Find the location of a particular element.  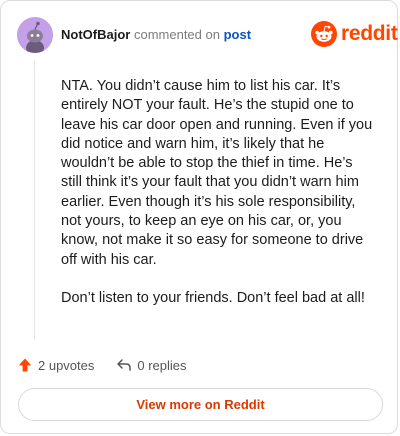

upvote-button: 2 upvotes is located at coordinates (55, 365).